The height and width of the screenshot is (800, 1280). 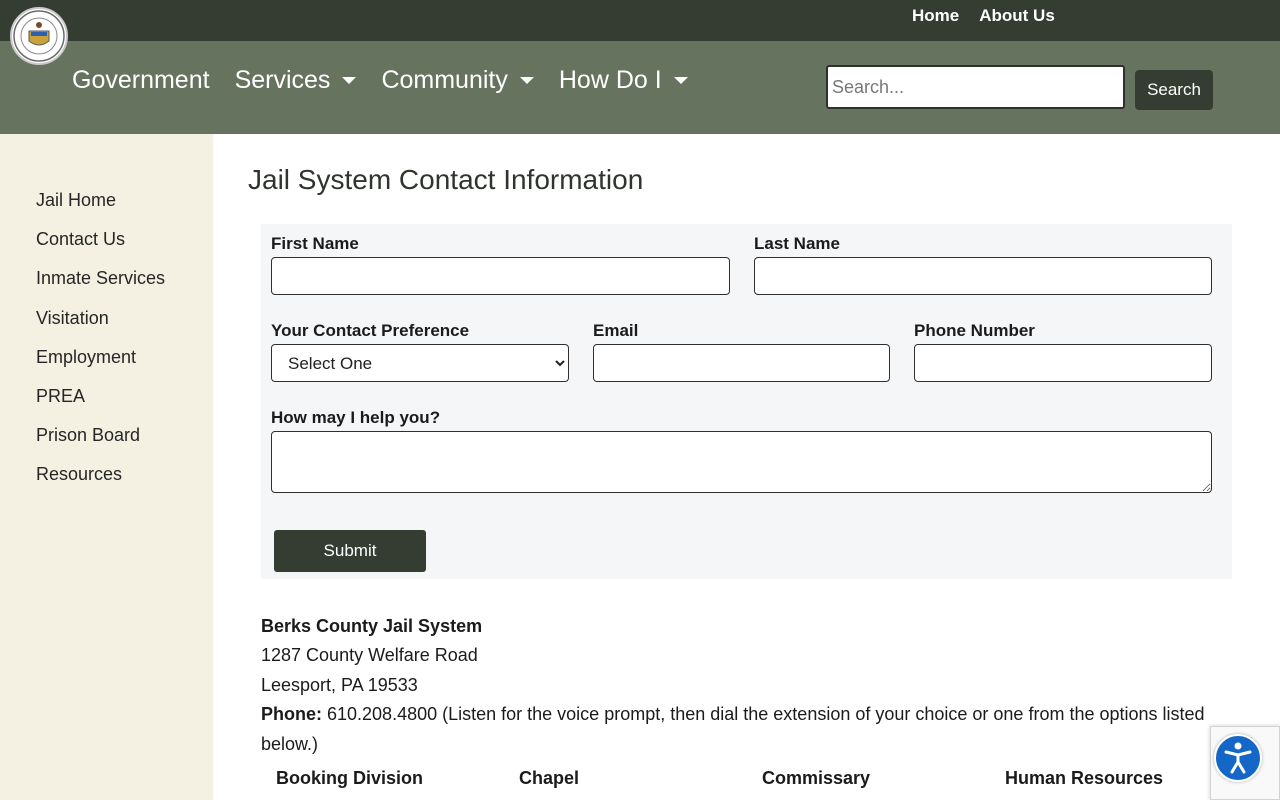 What do you see at coordinates (444, 80) in the screenshot?
I see `nav-community-label: Community` at bounding box center [444, 80].